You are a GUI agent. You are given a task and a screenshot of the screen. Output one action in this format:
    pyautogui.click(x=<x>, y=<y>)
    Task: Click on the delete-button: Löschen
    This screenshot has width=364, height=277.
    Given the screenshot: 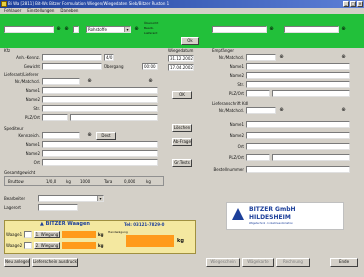 What is the action you would take?
    pyautogui.click(x=182, y=128)
    